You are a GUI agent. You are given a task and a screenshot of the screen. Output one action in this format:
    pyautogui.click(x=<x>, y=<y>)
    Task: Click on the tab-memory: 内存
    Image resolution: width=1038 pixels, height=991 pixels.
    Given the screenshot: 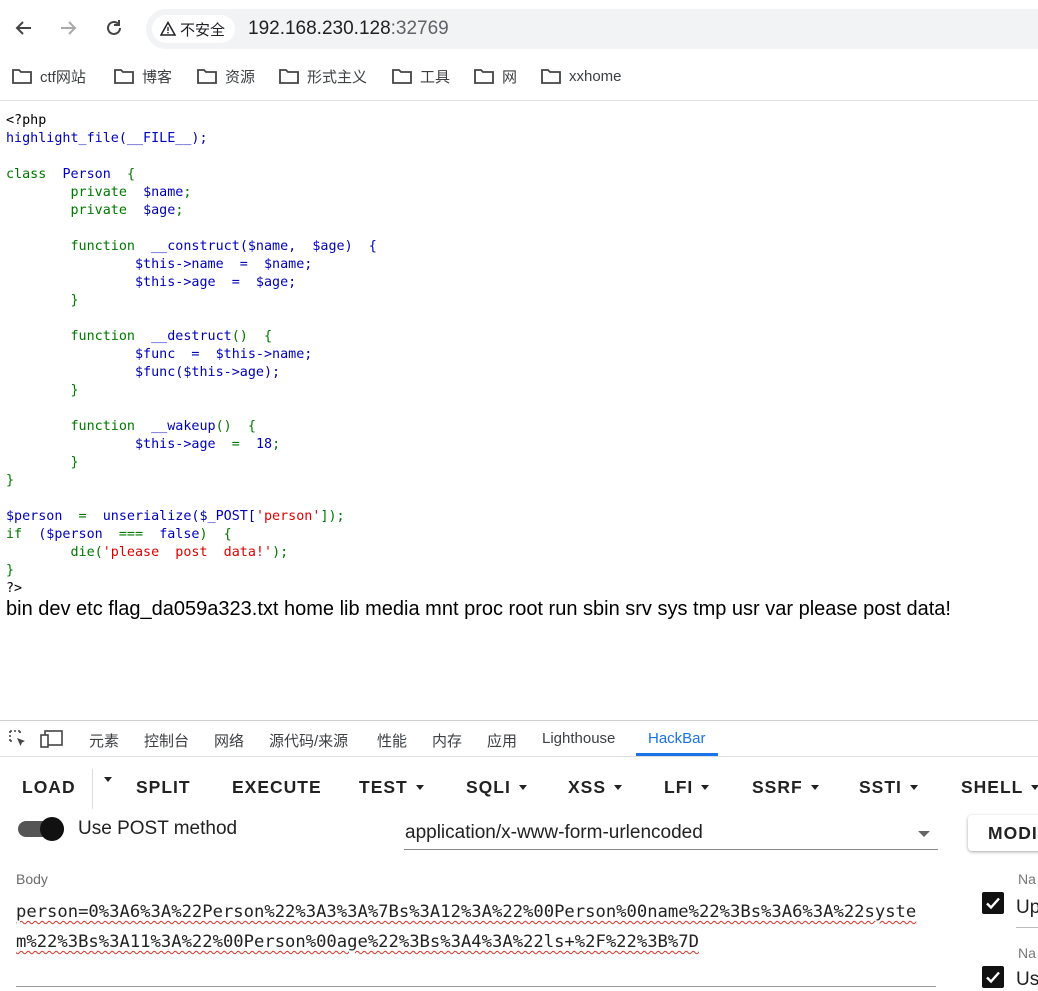 What is the action you would take?
    pyautogui.click(x=447, y=740)
    